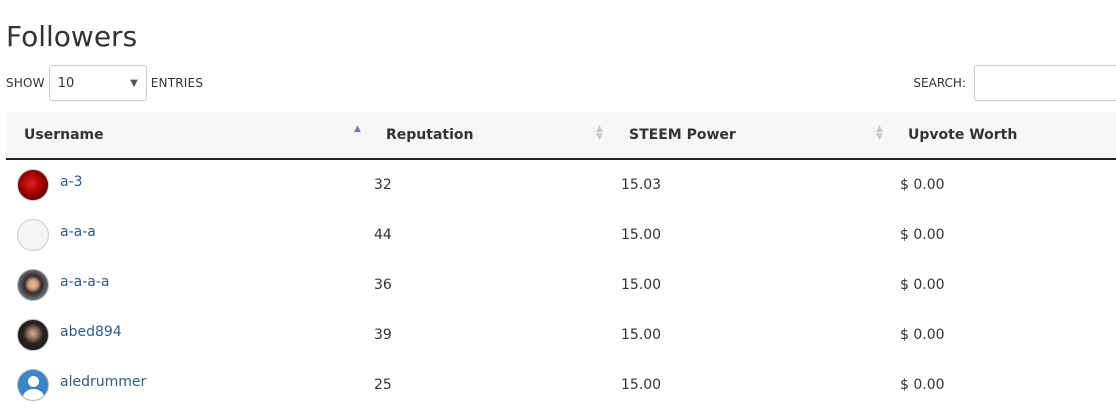 The height and width of the screenshot is (413, 1116). Describe the element at coordinates (383, 385) in the screenshot. I see `reputation-value: 25` at that location.